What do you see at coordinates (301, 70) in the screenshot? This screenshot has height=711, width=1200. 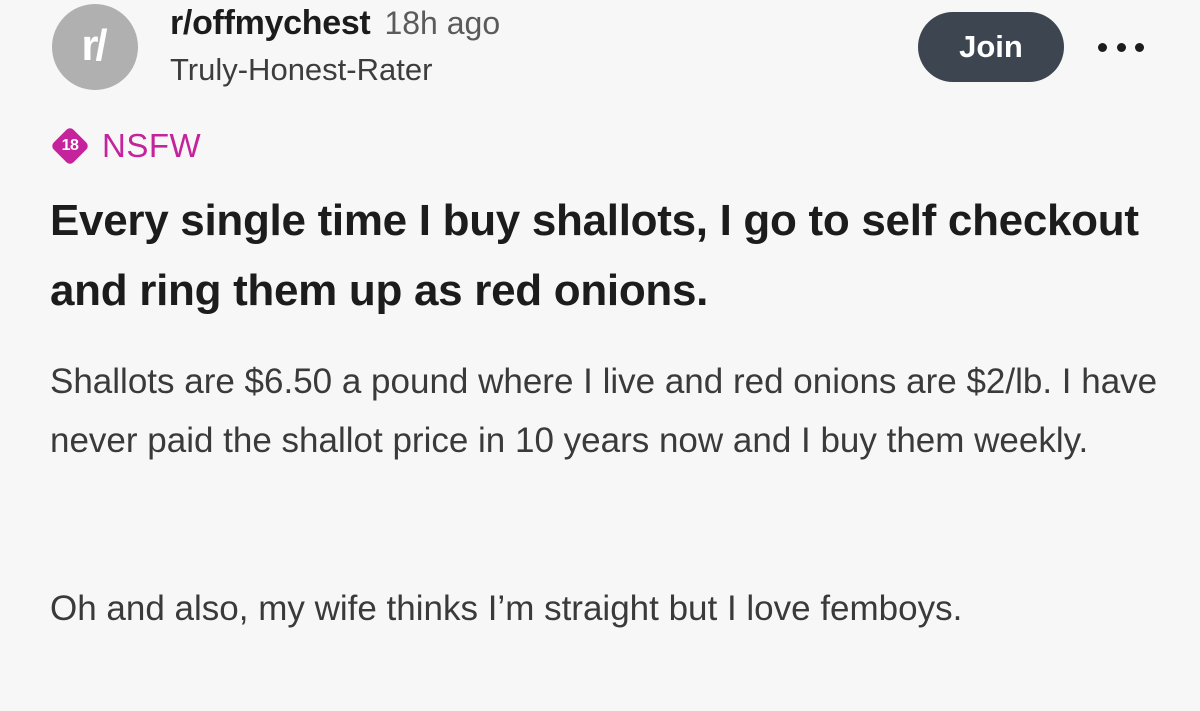 I see `author-link: Truly-Honest-Rater` at bounding box center [301, 70].